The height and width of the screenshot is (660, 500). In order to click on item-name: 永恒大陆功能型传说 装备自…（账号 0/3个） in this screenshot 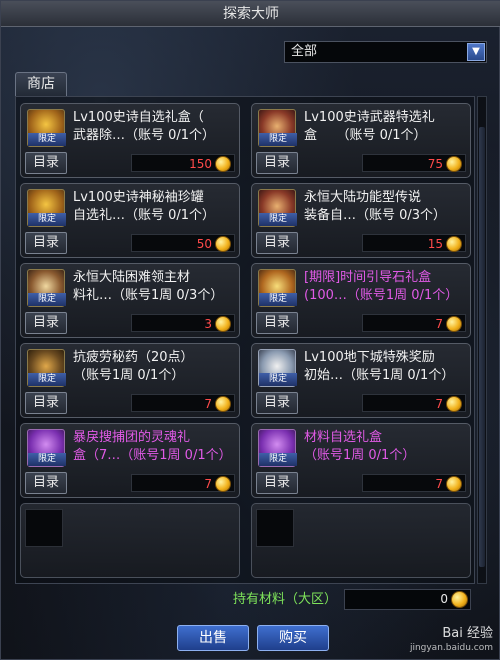, I will do `click(386, 208)`.